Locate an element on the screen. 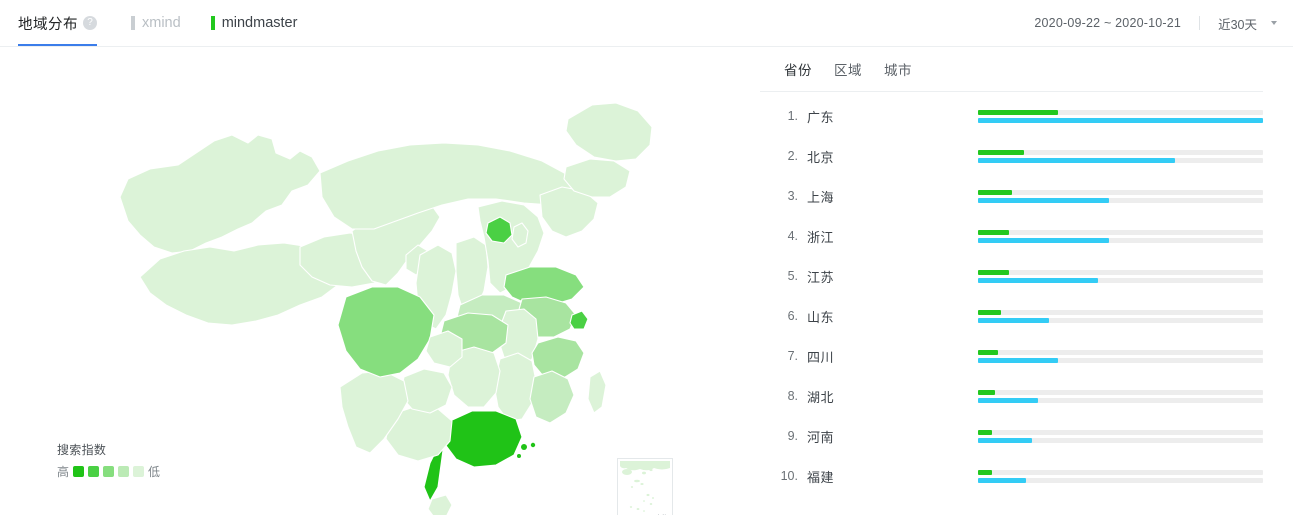  rank-index: 9. is located at coordinates (792, 436).